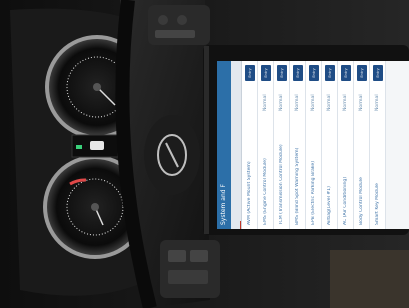 Image resolution: width=409 pixels, height=308 pixels. I want to click on screen-tabs, so click(236, 145).